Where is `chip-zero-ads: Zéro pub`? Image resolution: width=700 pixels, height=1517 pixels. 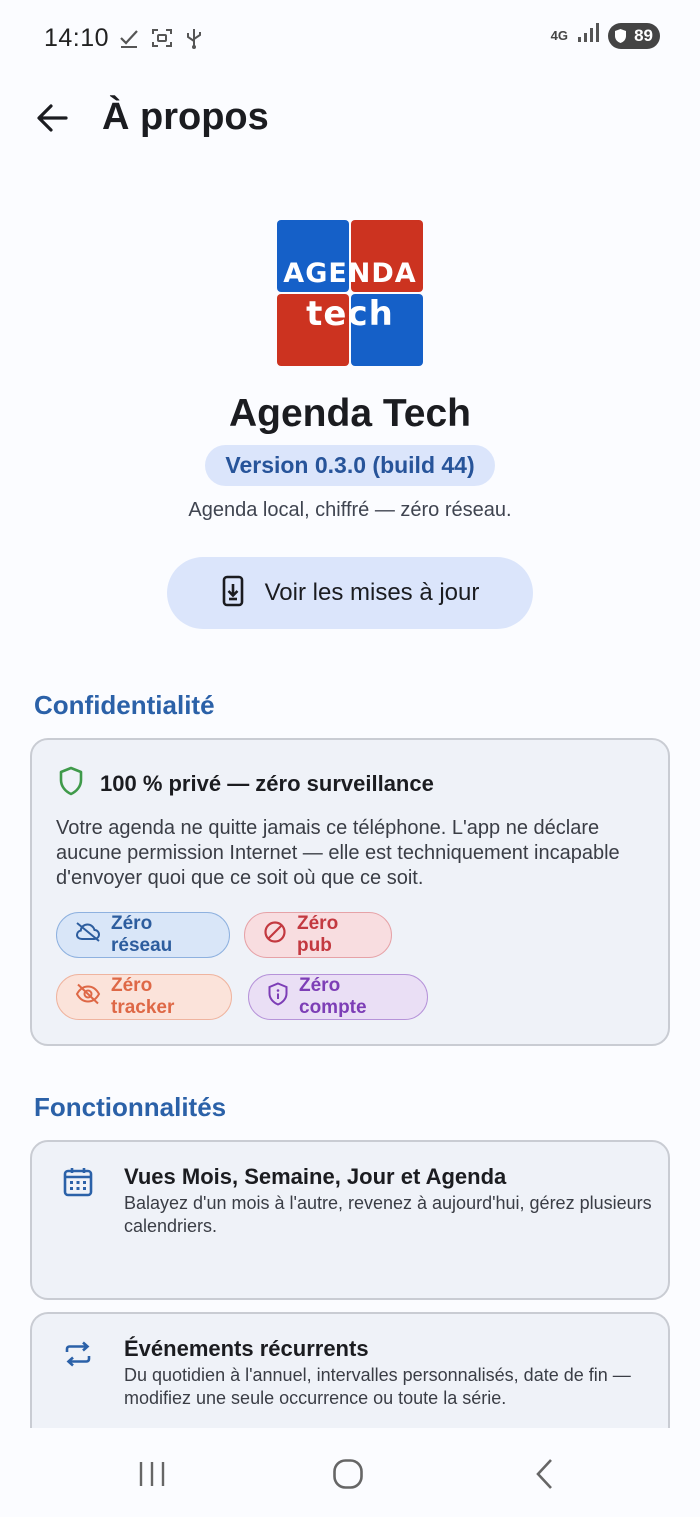
chip-zero-ads: Zéro pub is located at coordinates (318, 935).